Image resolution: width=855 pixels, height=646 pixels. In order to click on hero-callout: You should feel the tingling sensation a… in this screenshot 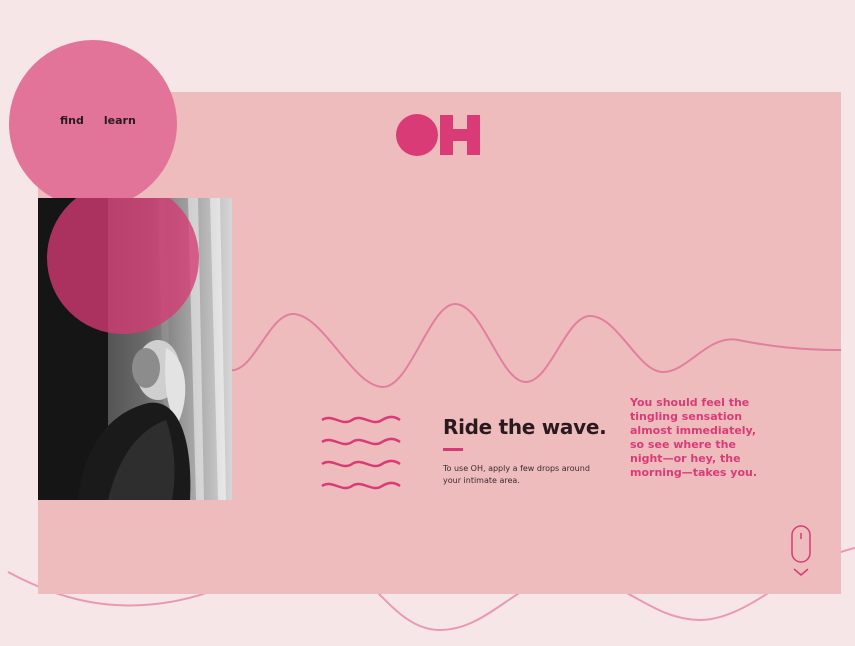, I will do `click(694, 437)`.